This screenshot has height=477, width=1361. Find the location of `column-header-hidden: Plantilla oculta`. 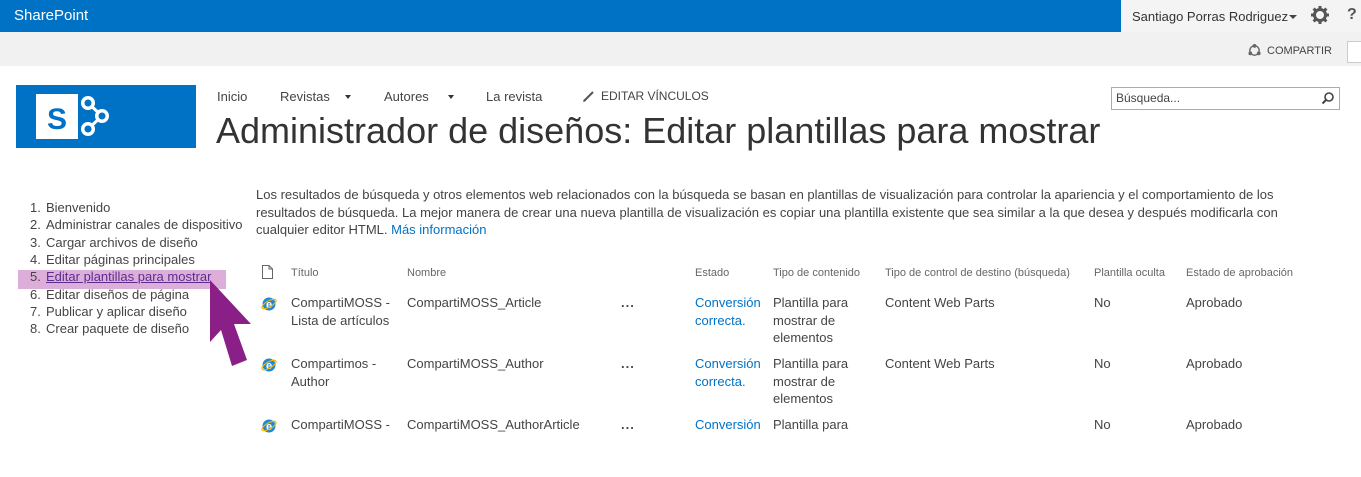

column-header-hidden: Plantilla oculta is located at coordinates (1129, 273).